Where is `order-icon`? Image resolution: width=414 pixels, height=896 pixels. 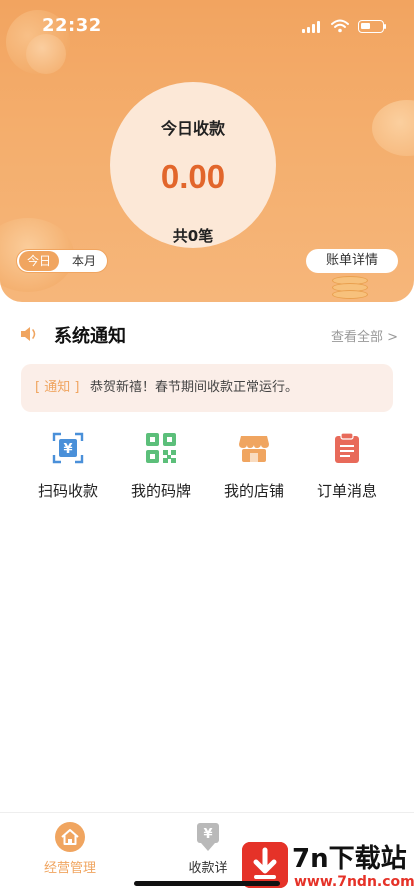
order-icon is located at coordinates (347, 447).